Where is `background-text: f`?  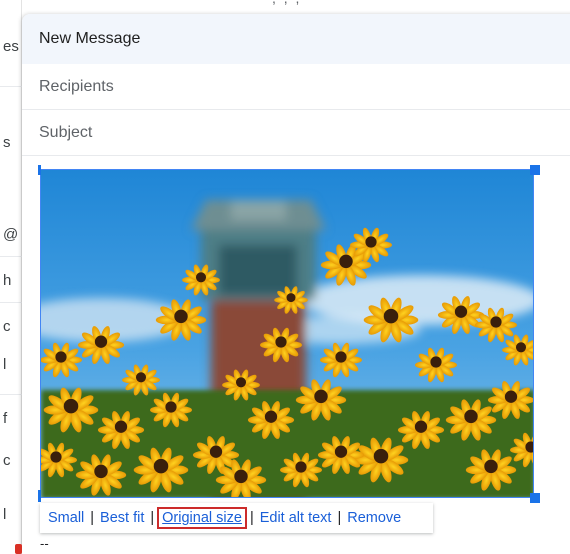
background-text: f is located at coordinates (5, 418).